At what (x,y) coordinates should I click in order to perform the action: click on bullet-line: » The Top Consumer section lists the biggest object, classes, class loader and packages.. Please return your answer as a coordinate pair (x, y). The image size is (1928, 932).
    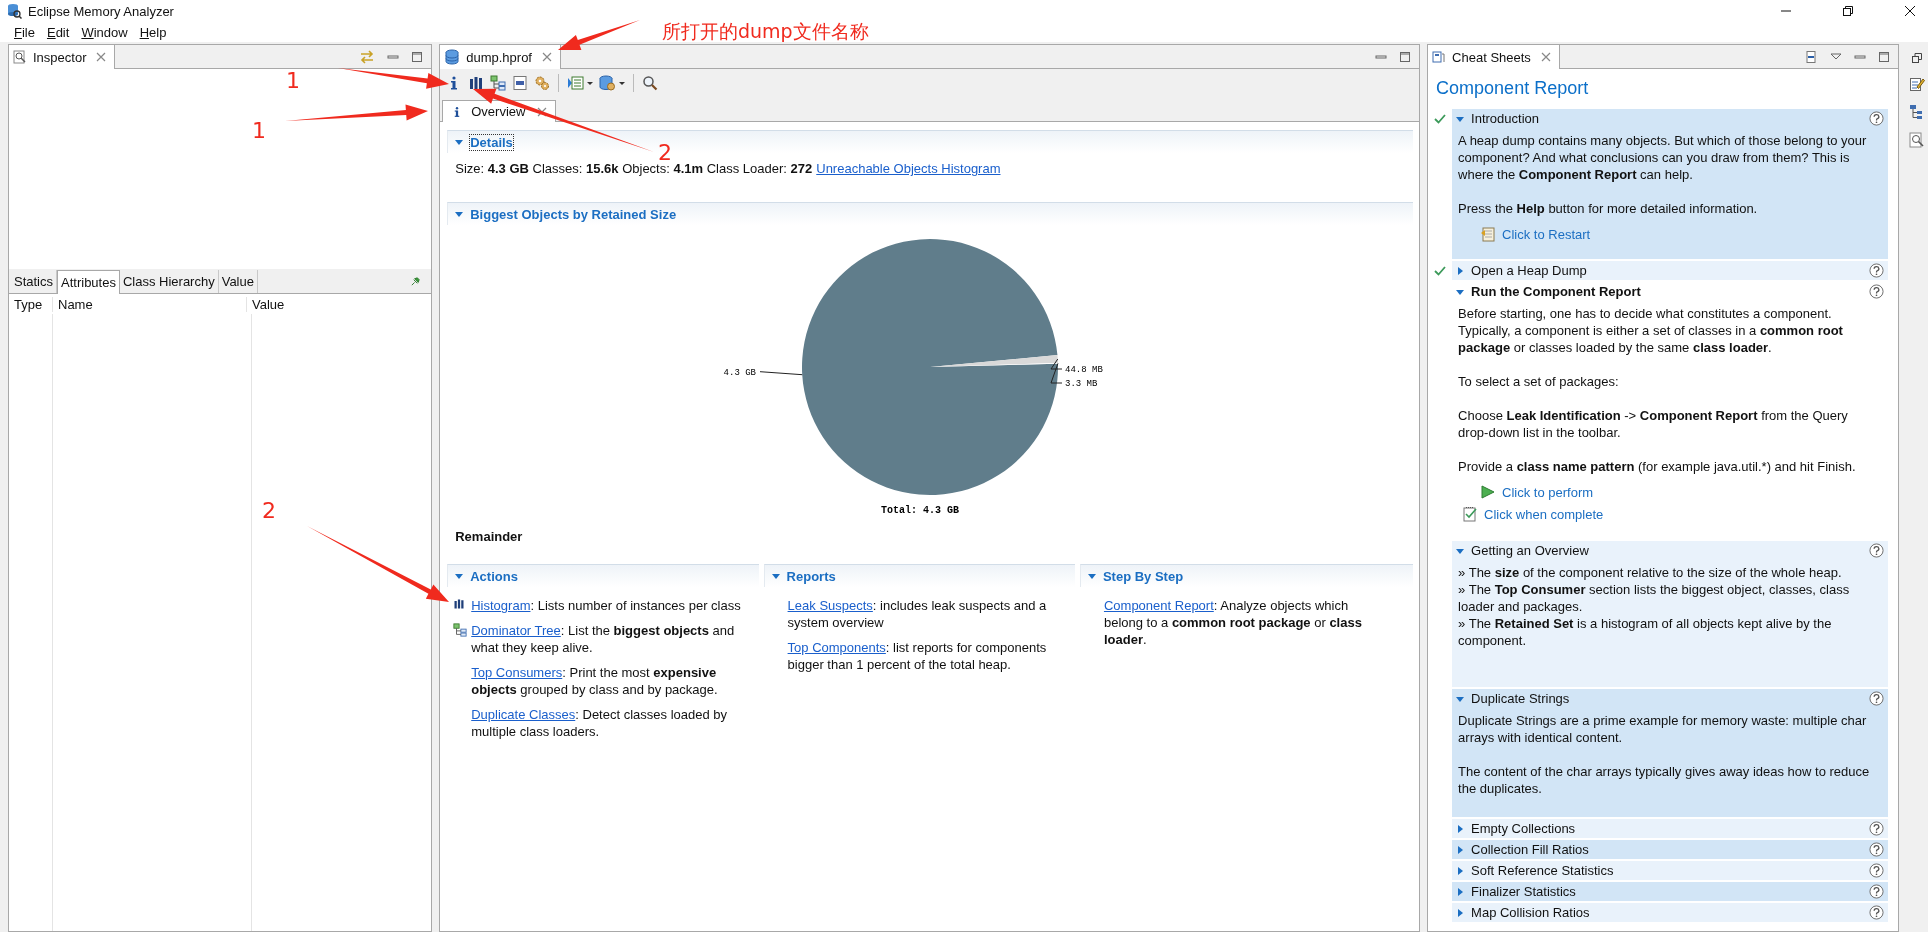
    Looking at the image, I should click on (1654, 598).